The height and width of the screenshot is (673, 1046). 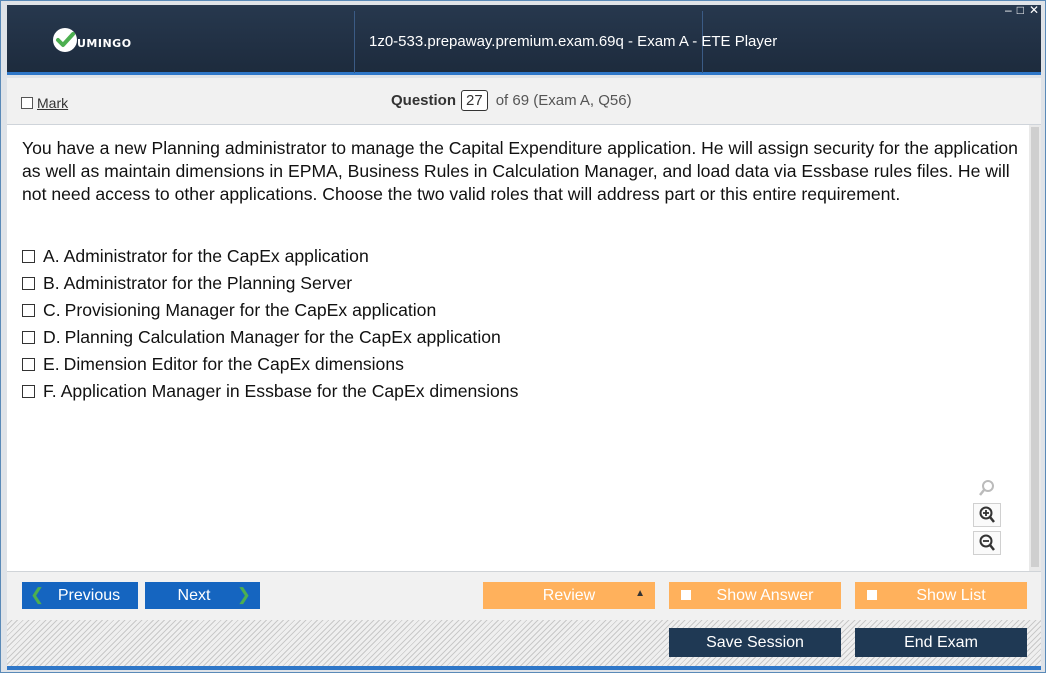 What do you see at coordinates (104, 43) in the screenshot?
I see `logo-text: UMINGO` at bounding box center [104, 43].